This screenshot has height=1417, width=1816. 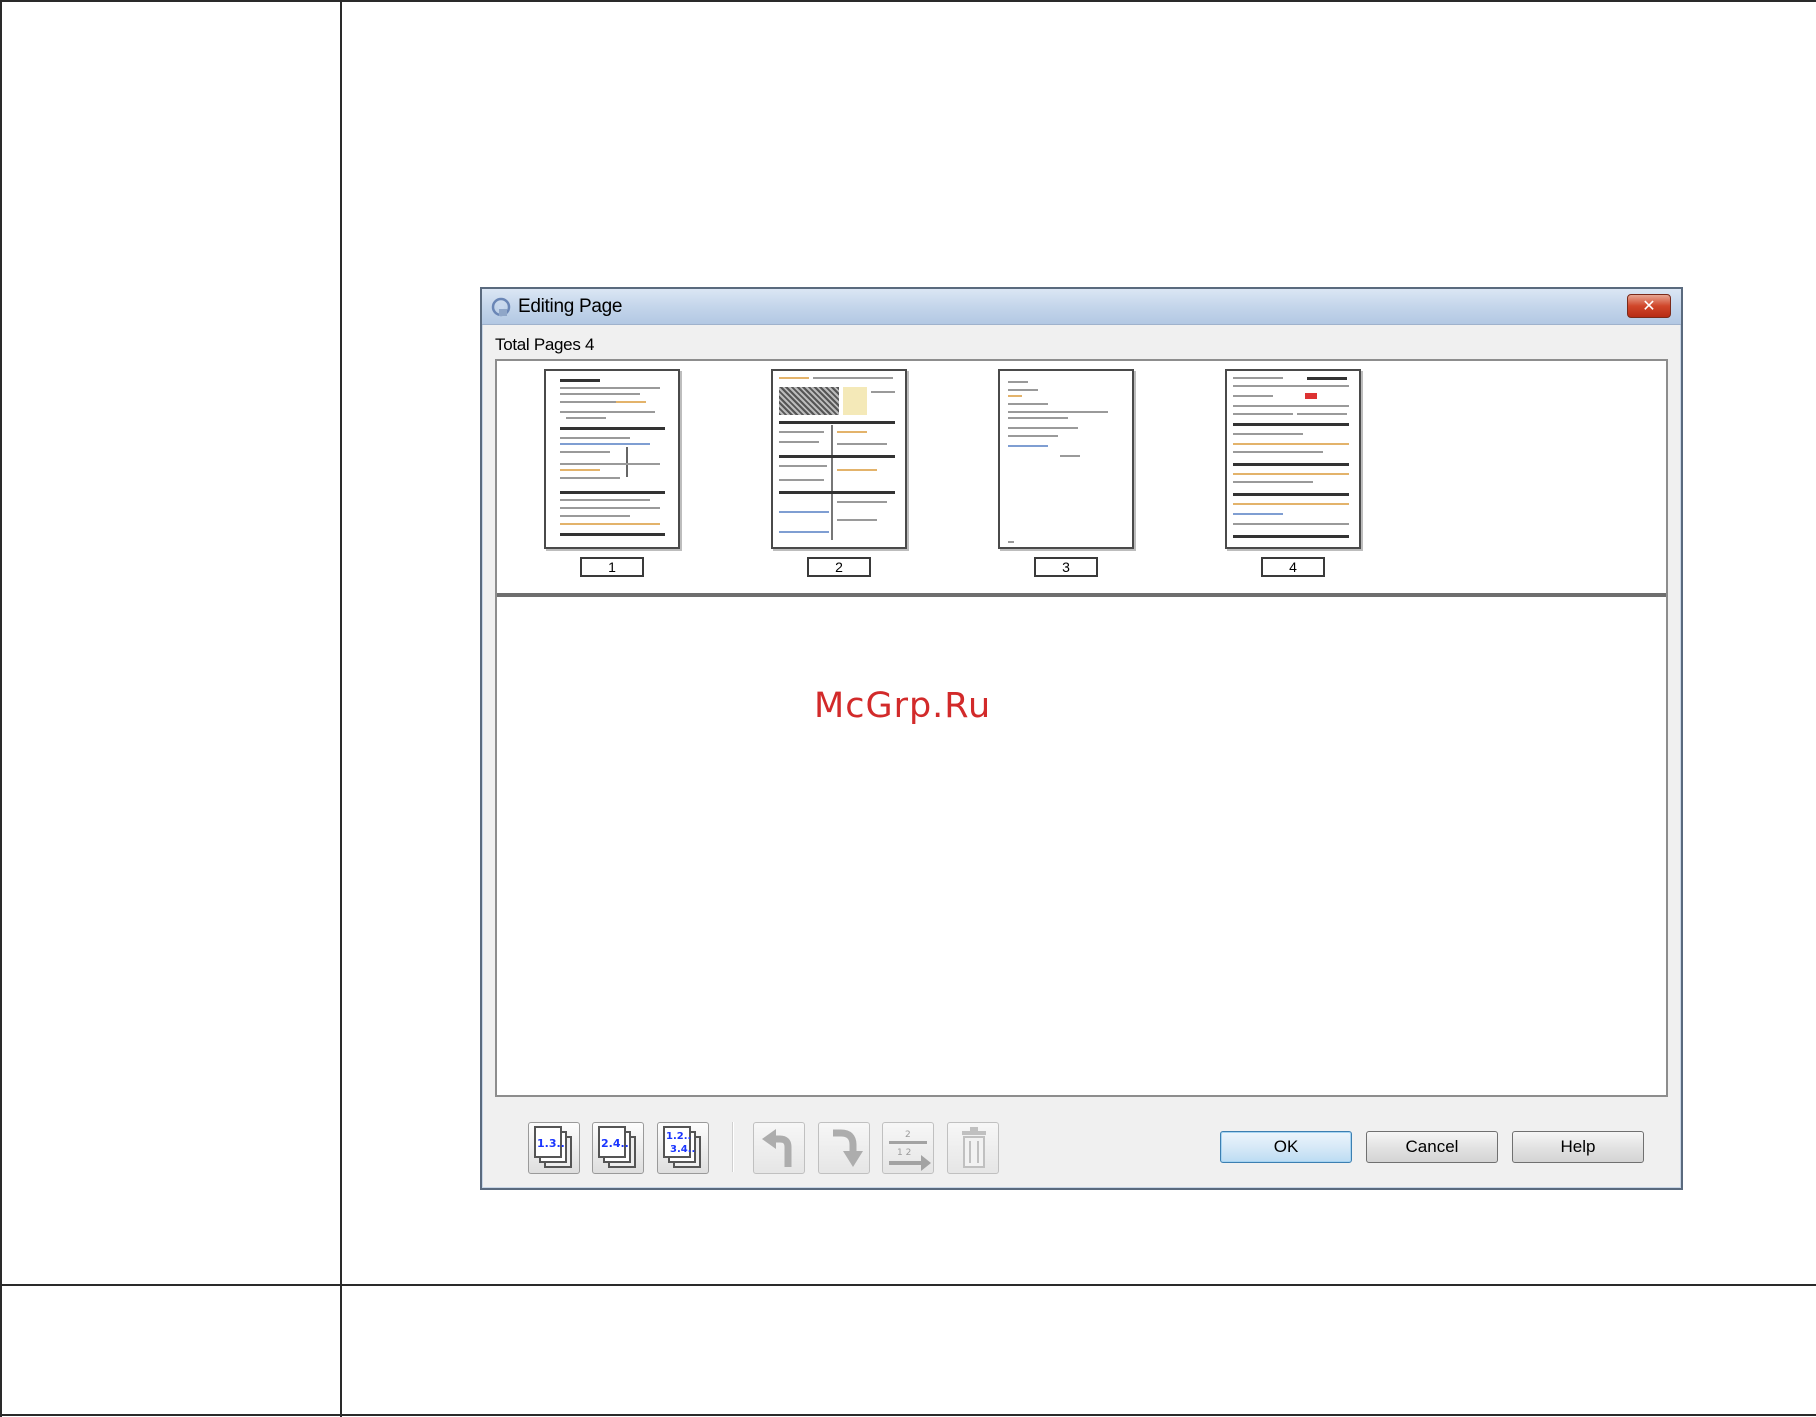 What do you see at coordinates (908, 1135) in the screenshot?
I see `svg-text: 2` at bounding box center [908, 1135].